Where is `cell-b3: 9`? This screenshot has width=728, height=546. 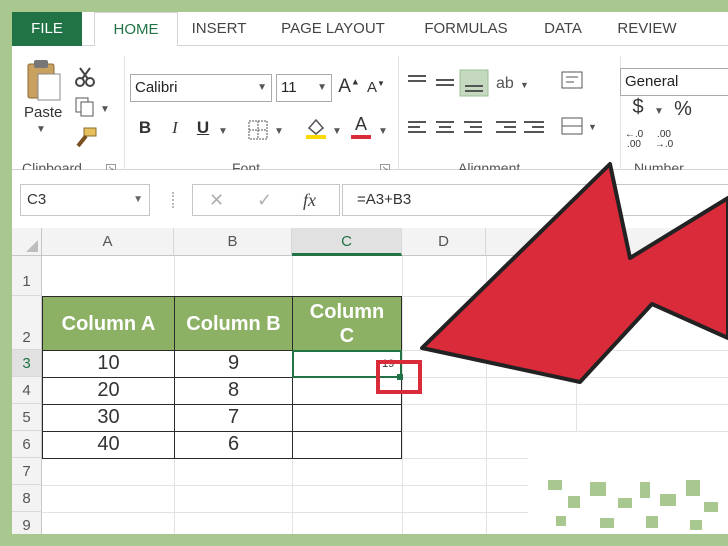 cell-b3: 9 is located at coordinates (233, 364).